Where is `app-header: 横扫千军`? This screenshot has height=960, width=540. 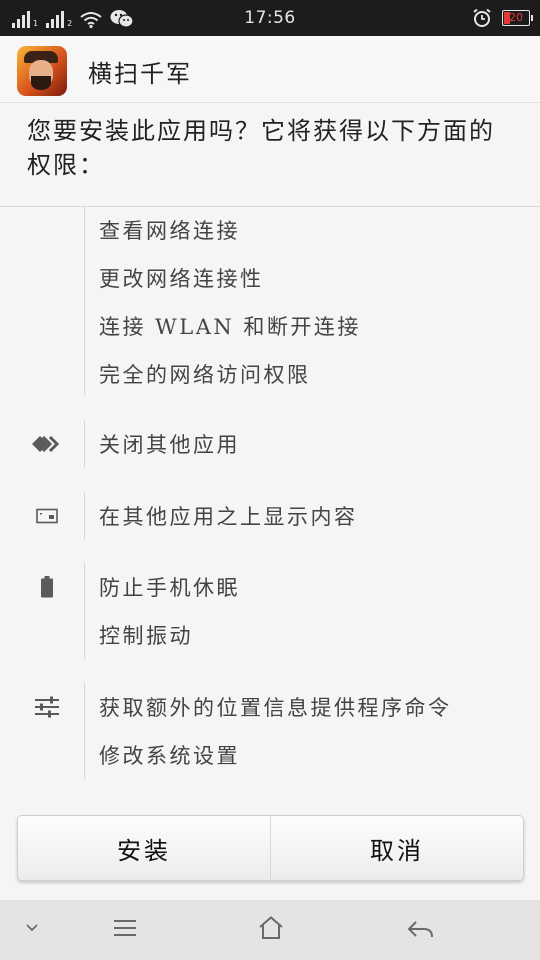
app-header: 横扫千军 is located at coordinates (270, 69).